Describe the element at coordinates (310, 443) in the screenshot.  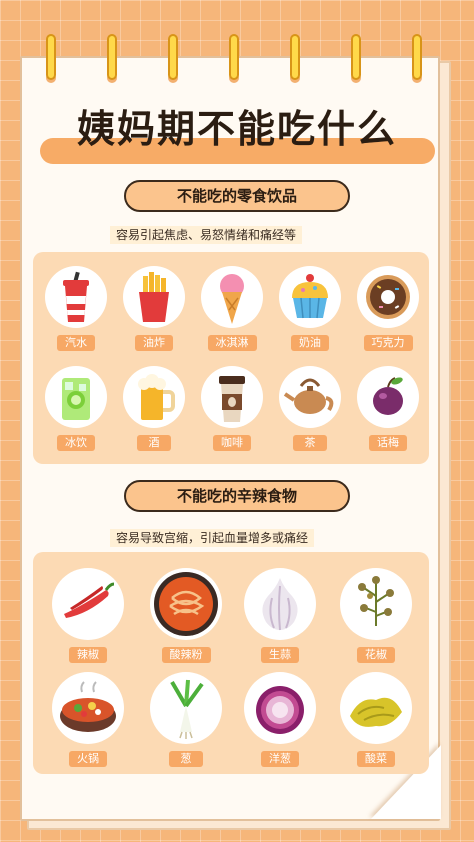
I see `food-label: 茶` at that location.